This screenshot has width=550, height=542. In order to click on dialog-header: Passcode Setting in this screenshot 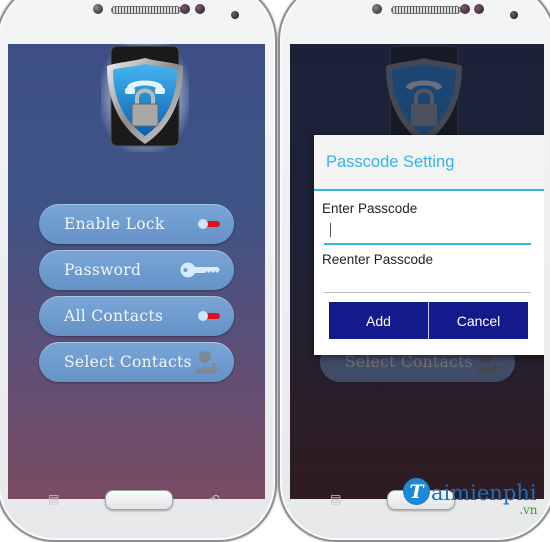, I will do `click(429, 163)`.